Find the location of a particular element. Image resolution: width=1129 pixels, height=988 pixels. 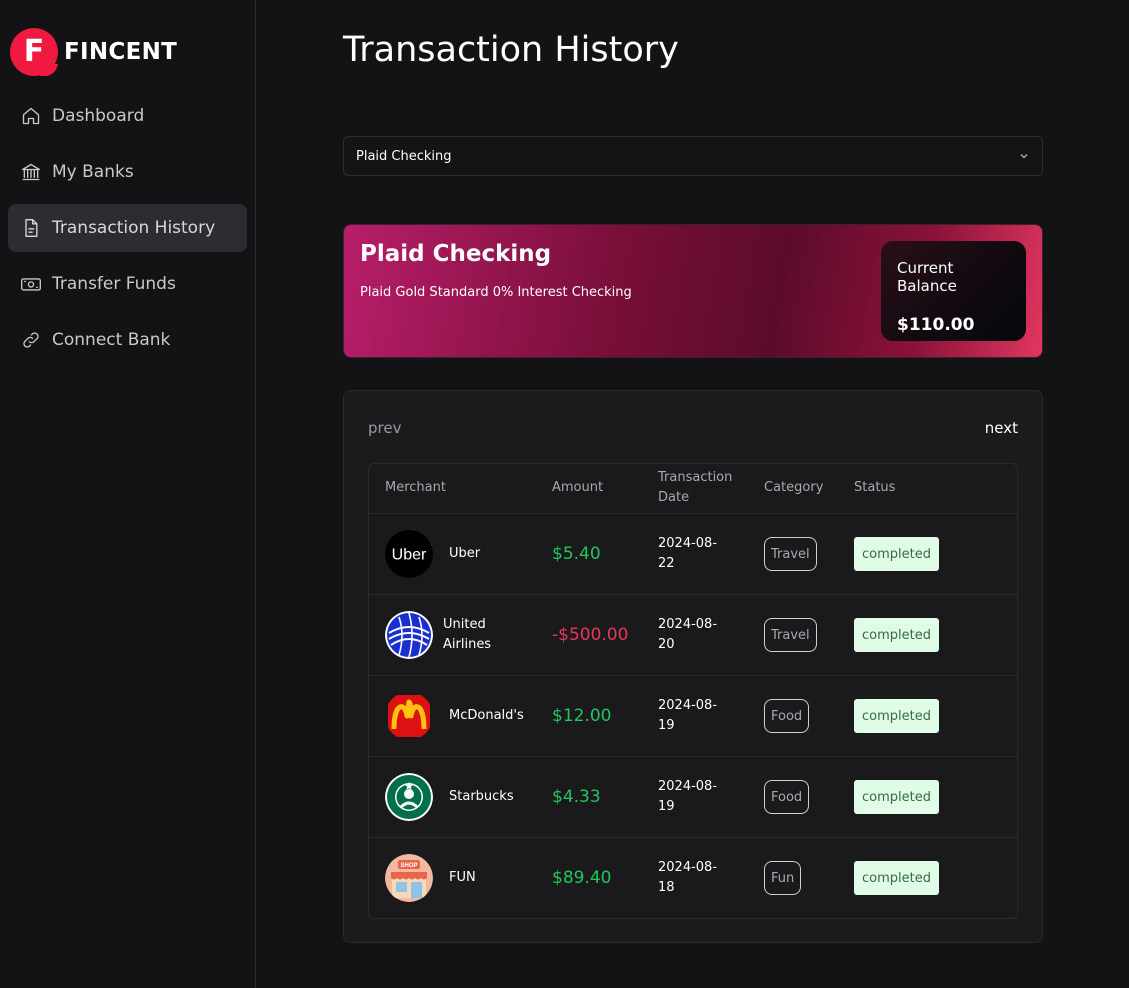

transaction-date: 2024-08-20 is located at coordinates (688, 634).